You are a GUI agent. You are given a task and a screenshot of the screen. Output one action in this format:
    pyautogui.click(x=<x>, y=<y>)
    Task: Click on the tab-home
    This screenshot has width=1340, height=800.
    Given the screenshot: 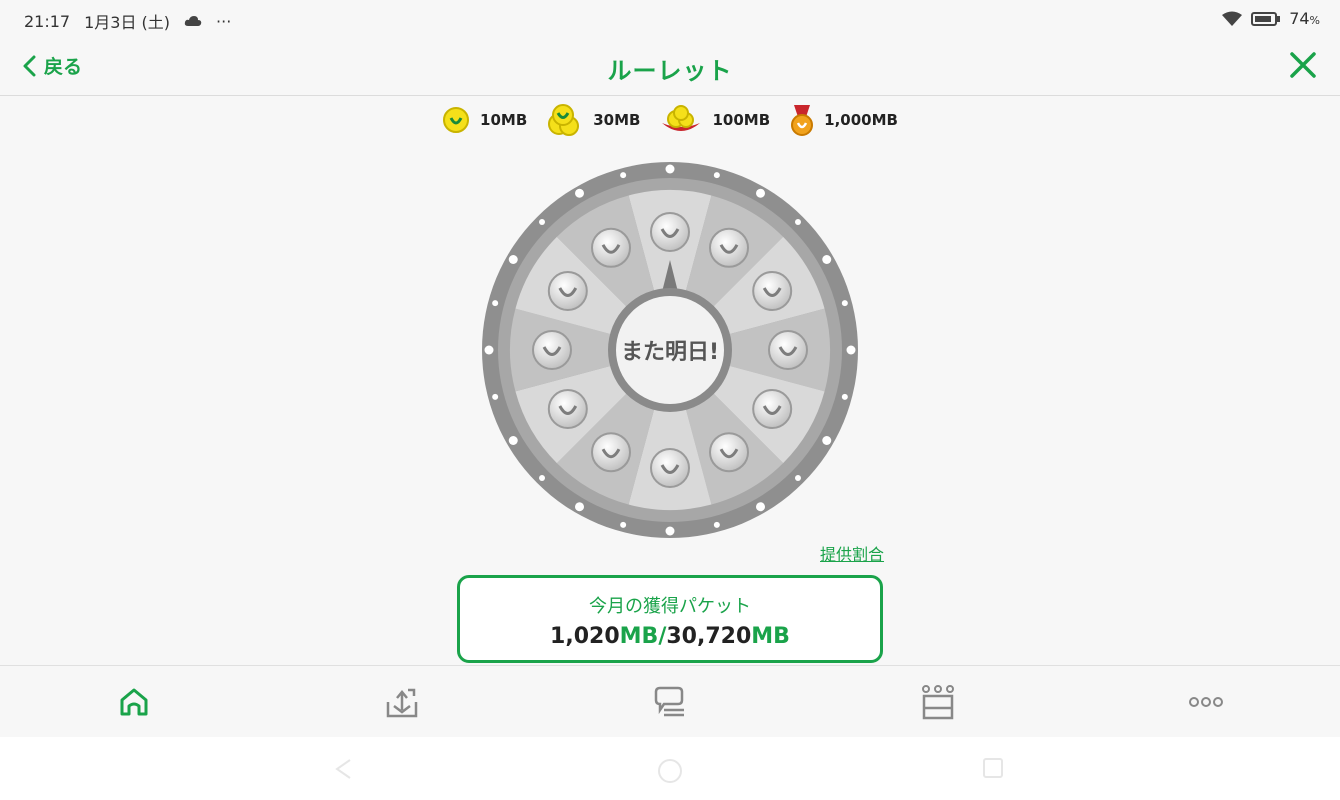 What is the action you would take?
    pyautogui.click(x=134, y=702)
    